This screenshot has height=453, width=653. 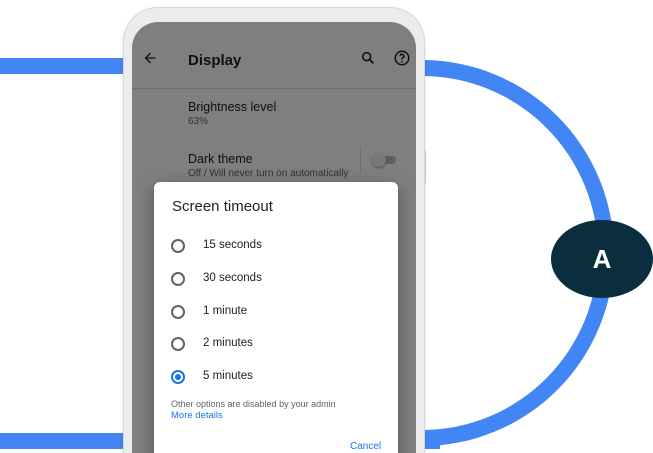 What do you see at coordinates (276, 378) in the screenshot?
I see `option-5-minutes: 5 minutes` at bounding box center [276, 378].